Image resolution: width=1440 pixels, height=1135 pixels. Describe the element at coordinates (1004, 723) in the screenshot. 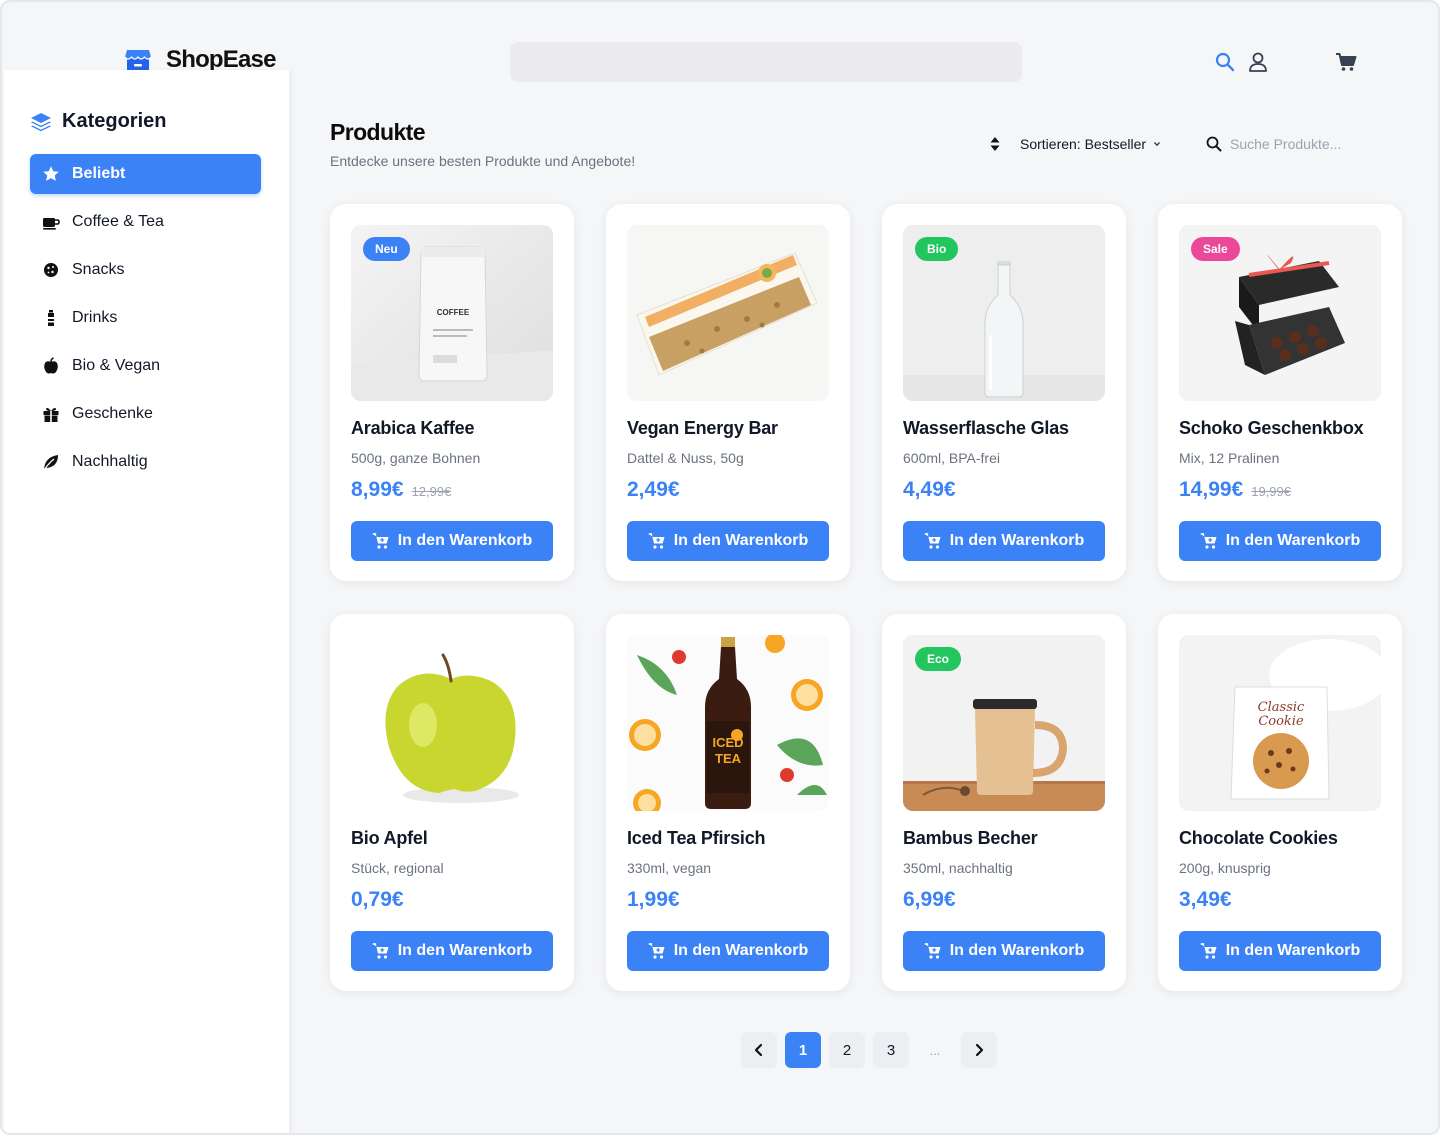

I see `product-image: Eco` at that location.